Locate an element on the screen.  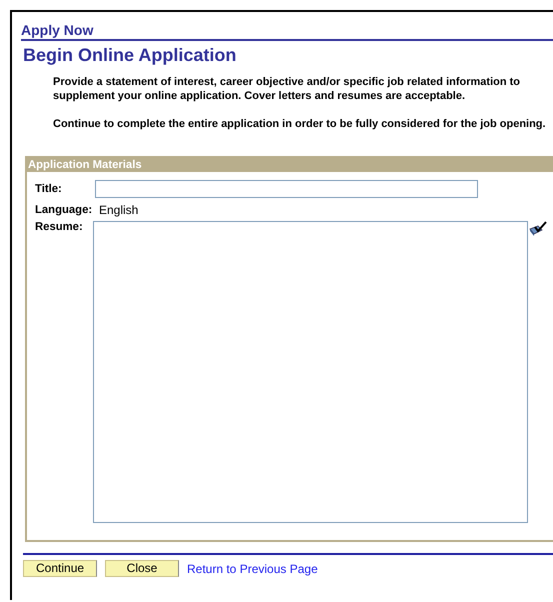
instruction-text: Provide a statement of interest, career objective and/or specific job related information to supplement your online application. Cover letters and resumes are acceptable. is located at coordinates (287, 89).